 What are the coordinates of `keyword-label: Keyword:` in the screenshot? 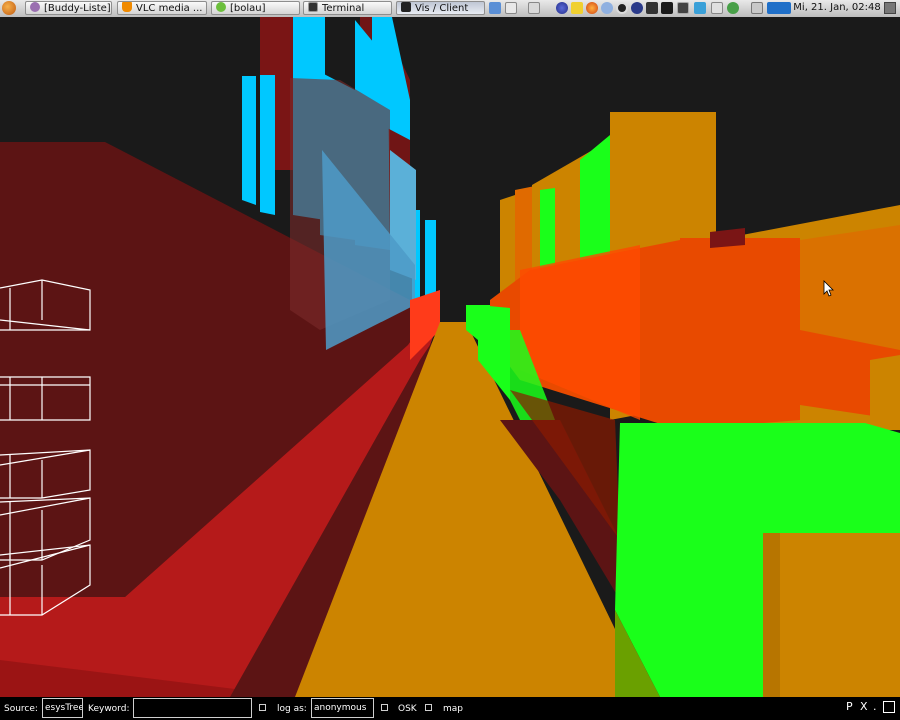 It's located at (109, 709).